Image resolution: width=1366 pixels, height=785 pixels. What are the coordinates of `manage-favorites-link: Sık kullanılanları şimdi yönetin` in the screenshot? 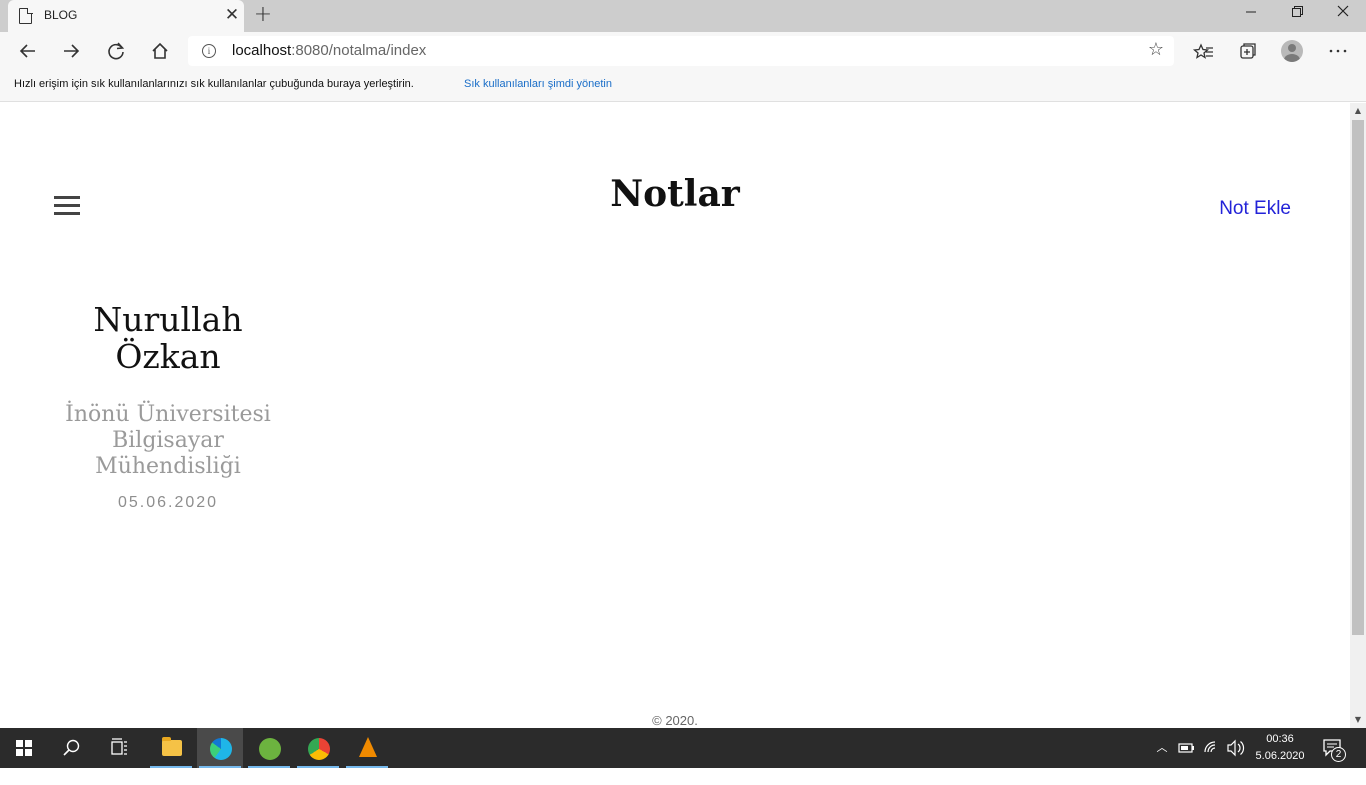 It's located at (538, 84).